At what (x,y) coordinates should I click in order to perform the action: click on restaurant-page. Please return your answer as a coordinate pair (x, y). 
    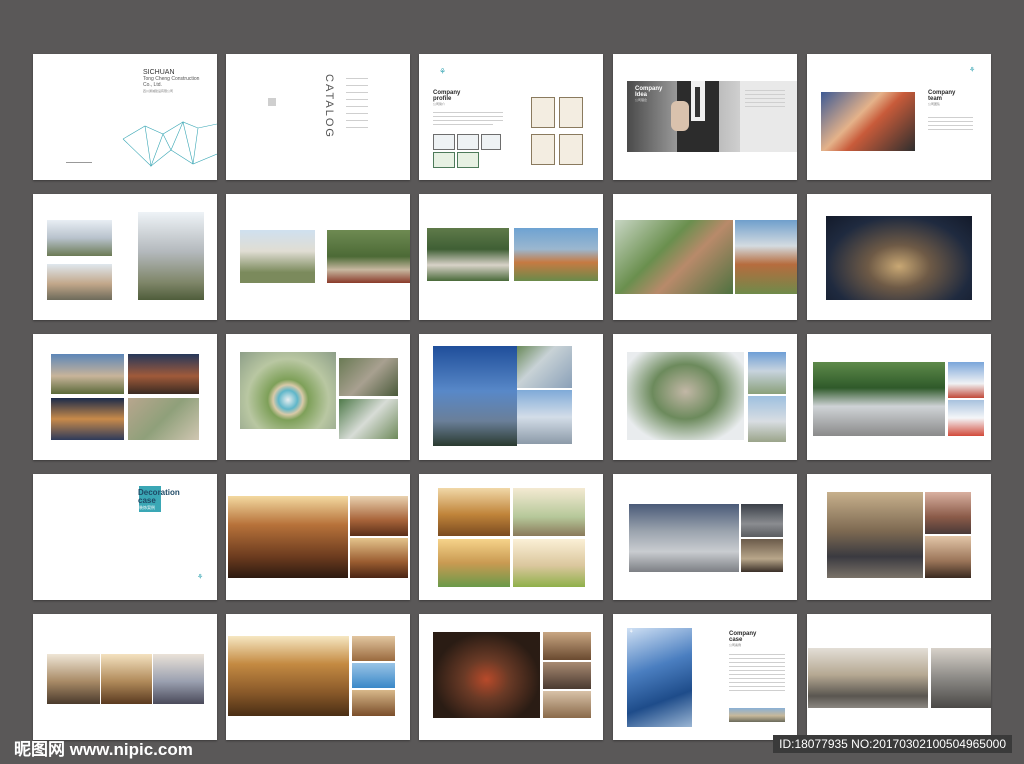
    Looking at the image, I should click on (511, 677).